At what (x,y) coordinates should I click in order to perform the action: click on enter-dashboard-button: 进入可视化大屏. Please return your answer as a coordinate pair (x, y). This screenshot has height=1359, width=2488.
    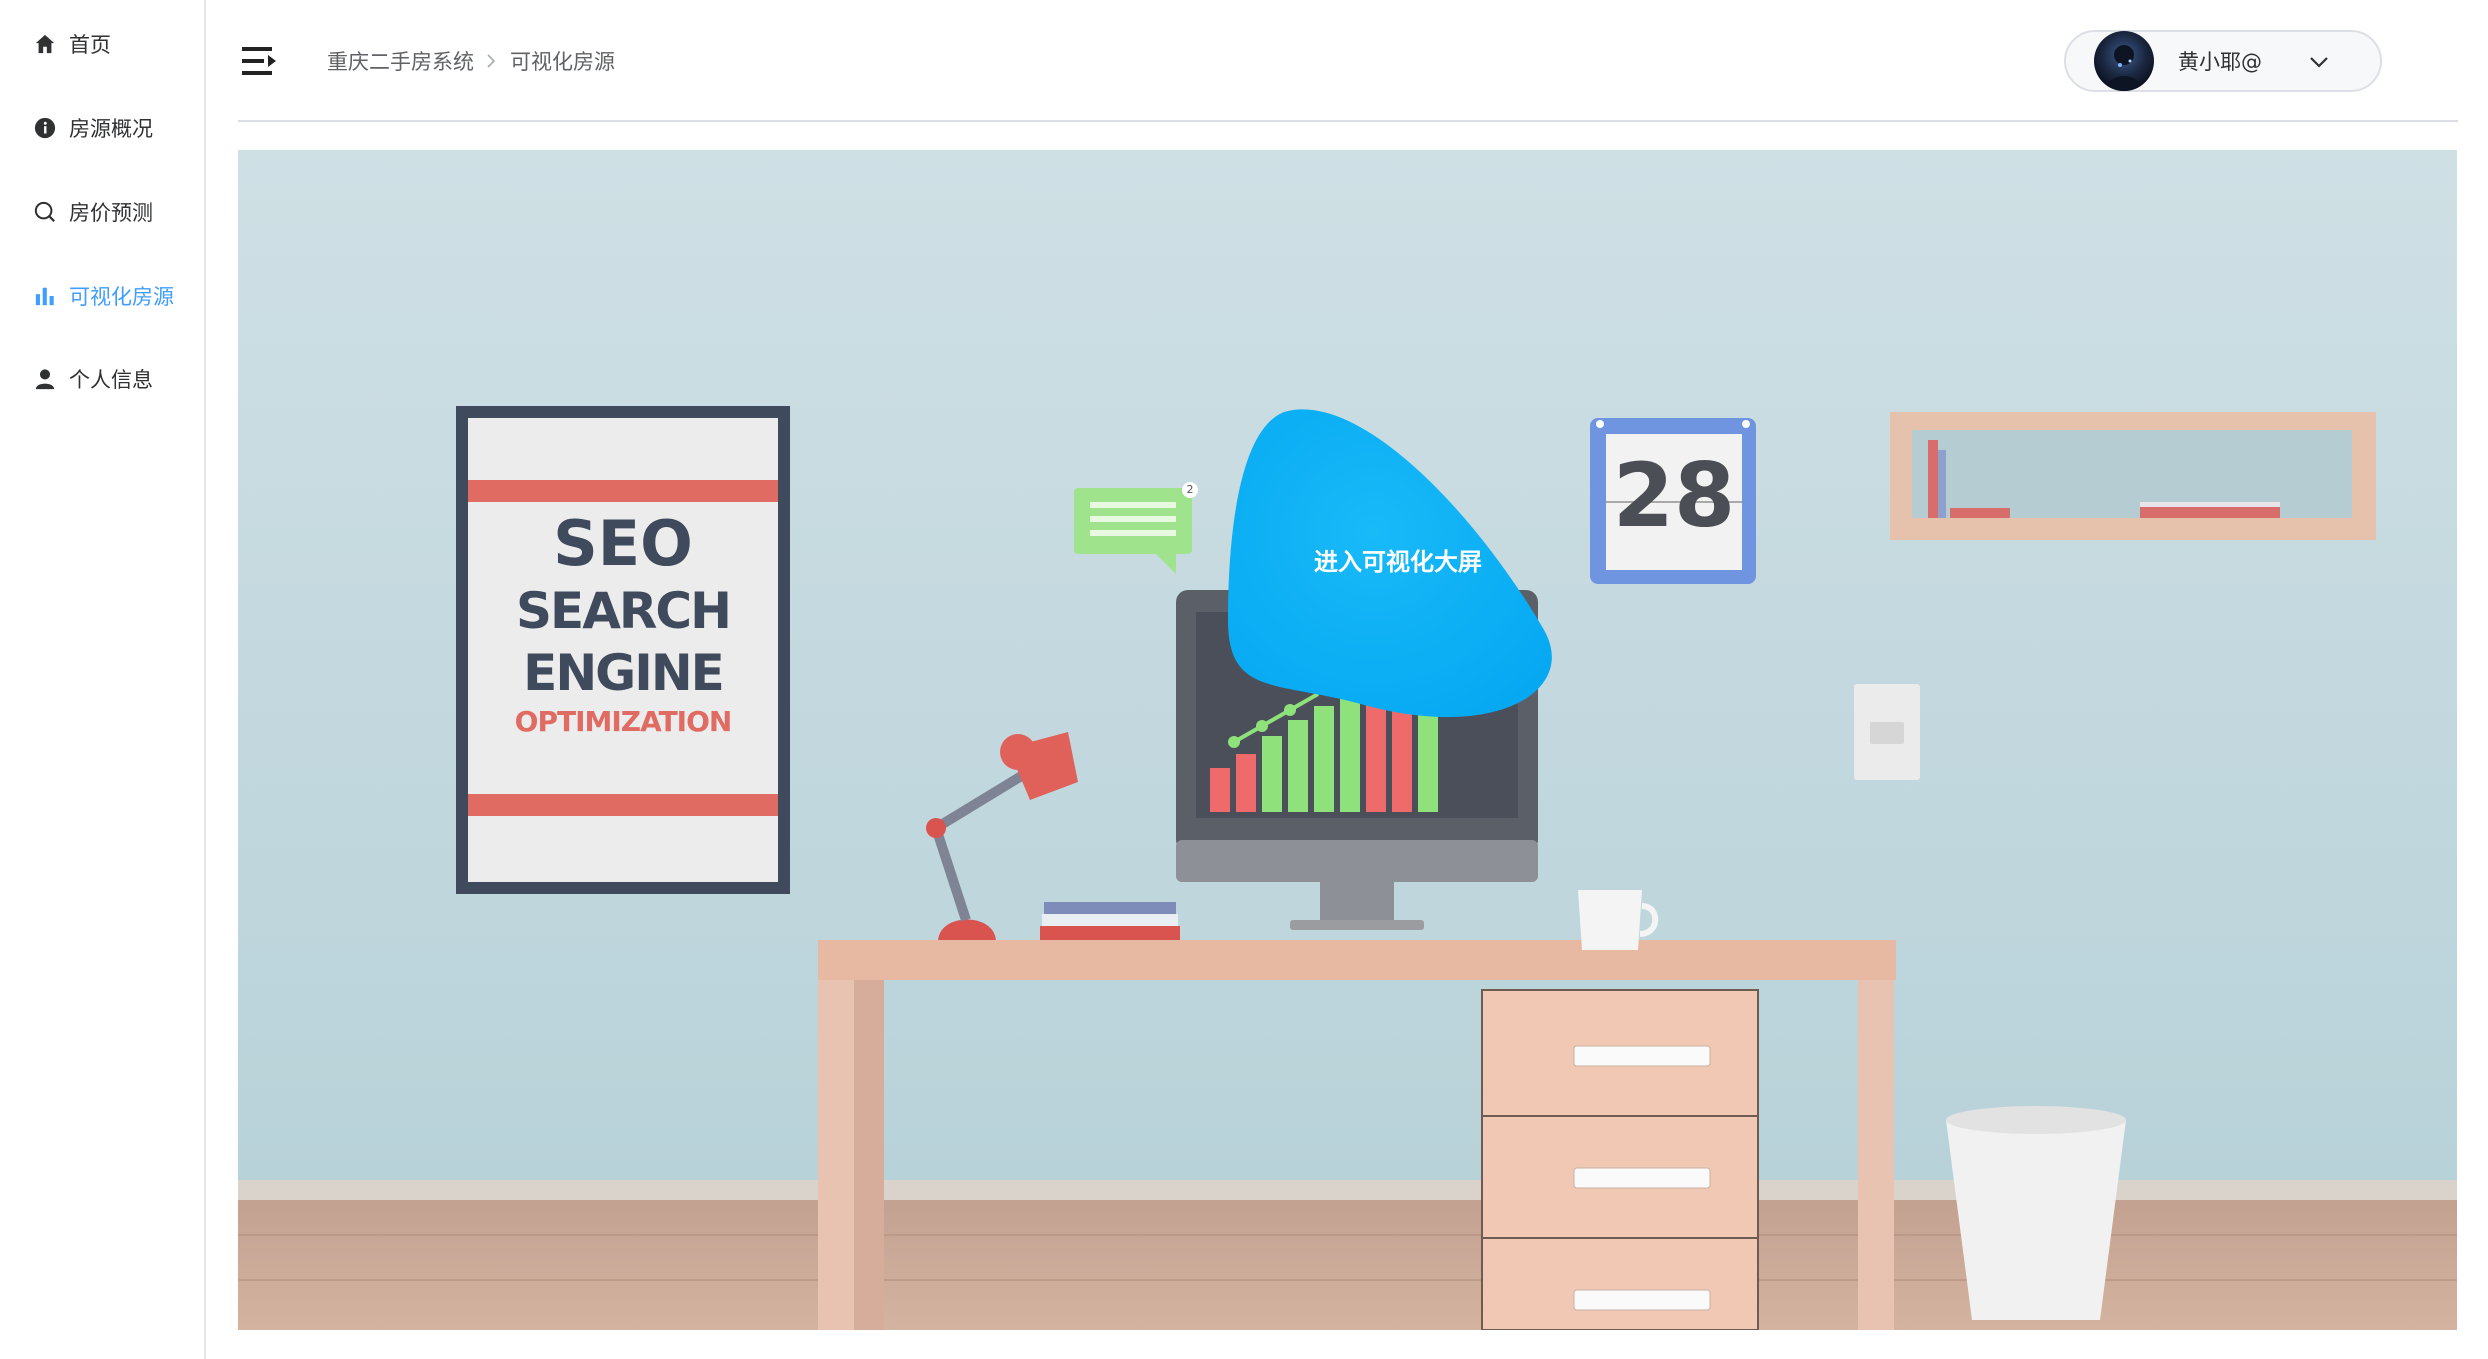
    Looking at the image, I should click on (1398, 559).